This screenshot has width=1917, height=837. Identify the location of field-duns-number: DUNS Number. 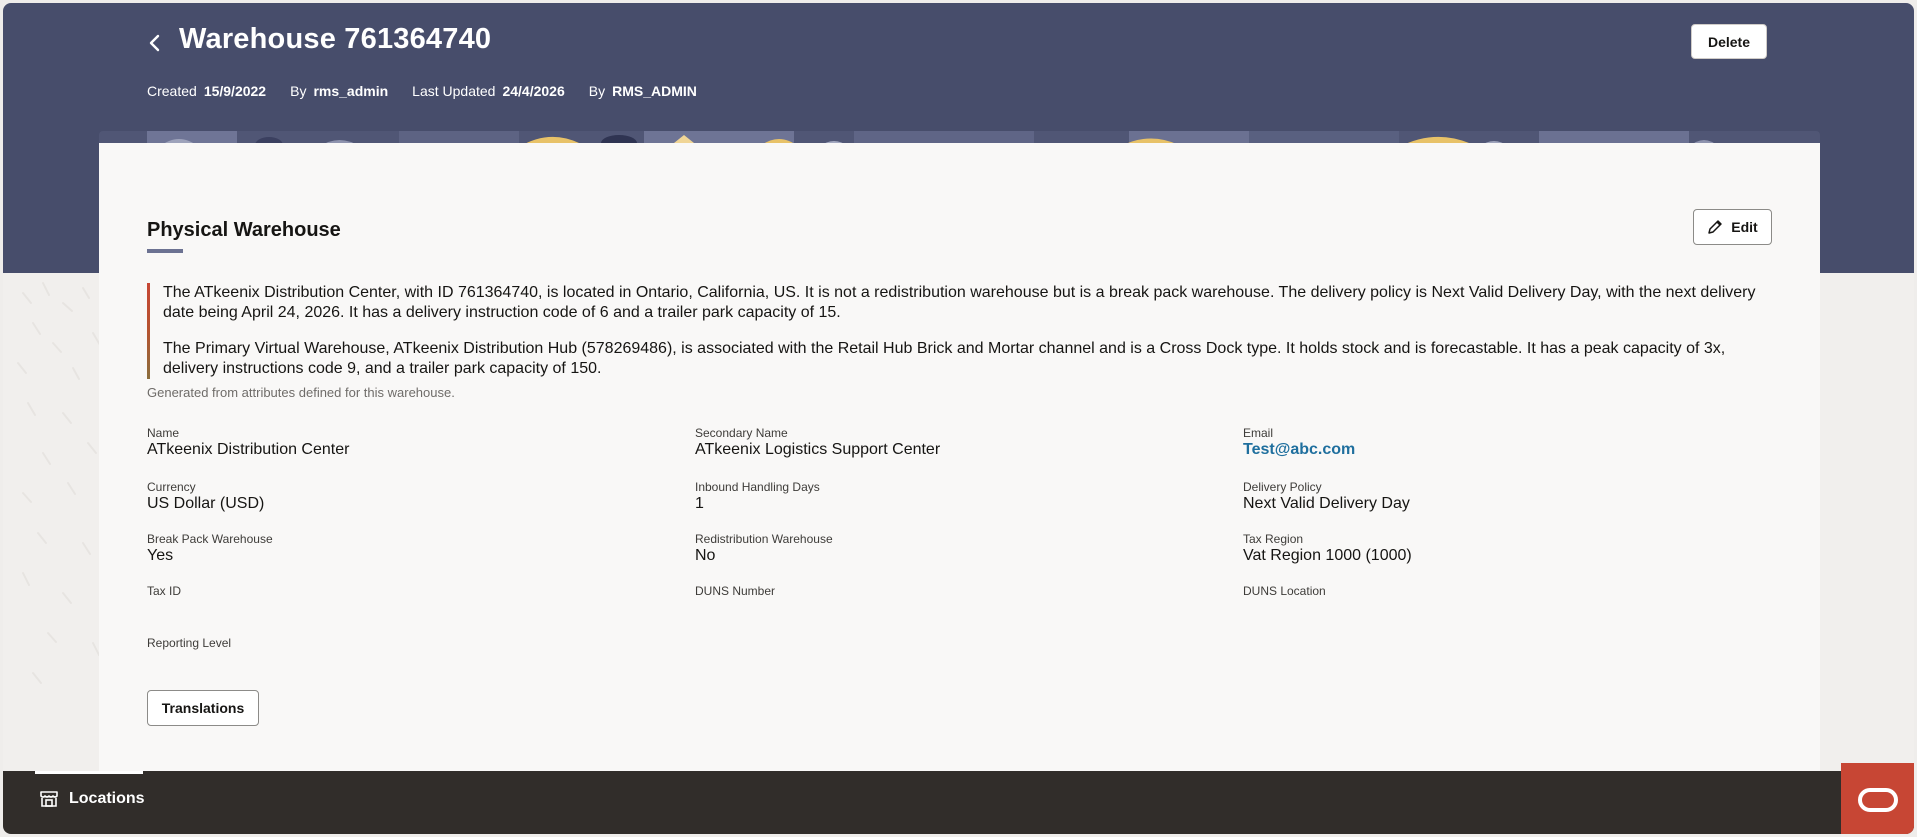
(735, 591).